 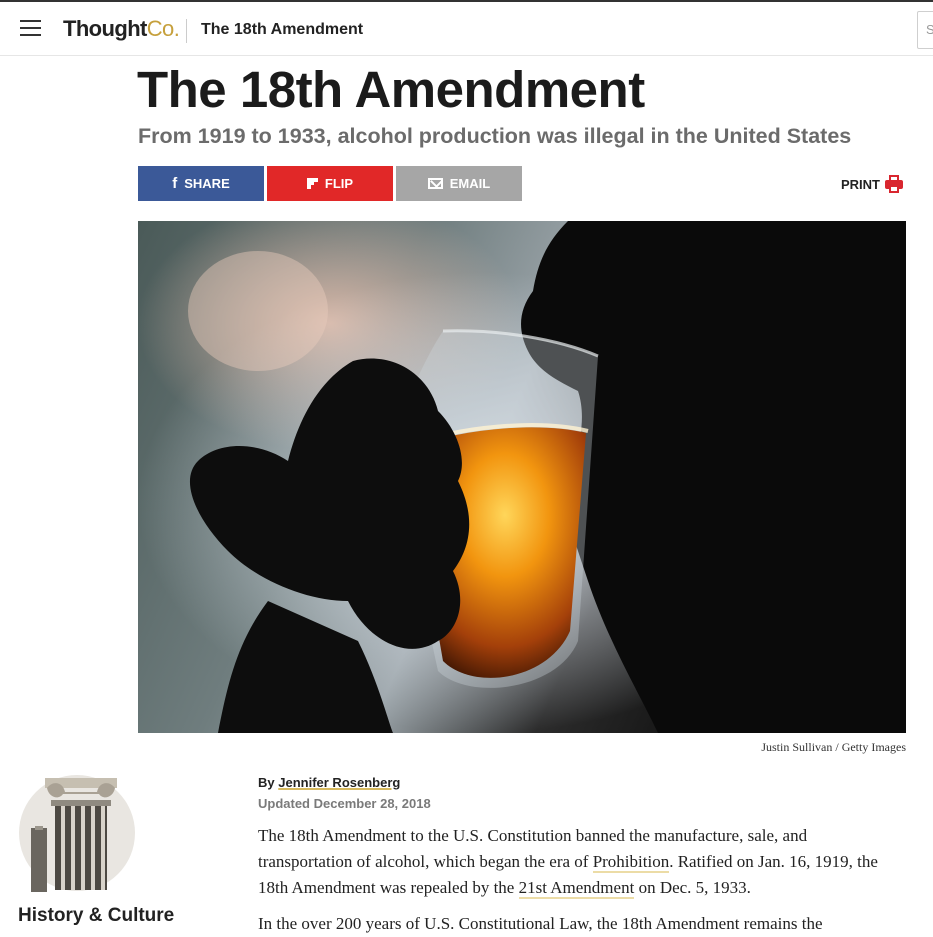 What do you see at coordinates (96, 916) in the screenshot?
I see `category-label: History & Culture` at bounding box center [96, 916].